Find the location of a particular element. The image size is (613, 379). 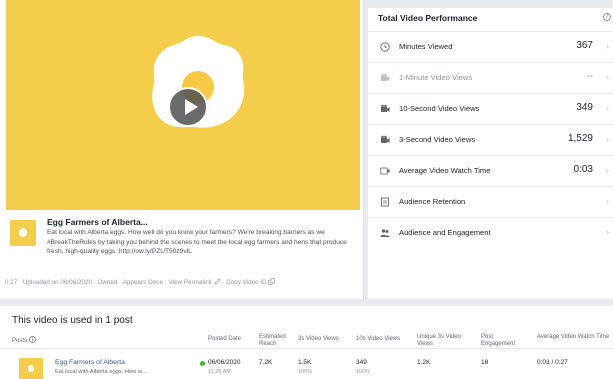

owned-label: Owned is located at coordinates (107, 282).